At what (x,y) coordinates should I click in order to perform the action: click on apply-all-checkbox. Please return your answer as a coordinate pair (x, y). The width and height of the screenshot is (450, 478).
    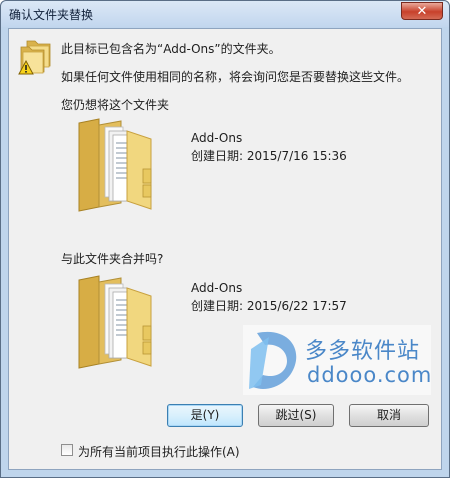
    Looking at the image, I should click on (67, 450).